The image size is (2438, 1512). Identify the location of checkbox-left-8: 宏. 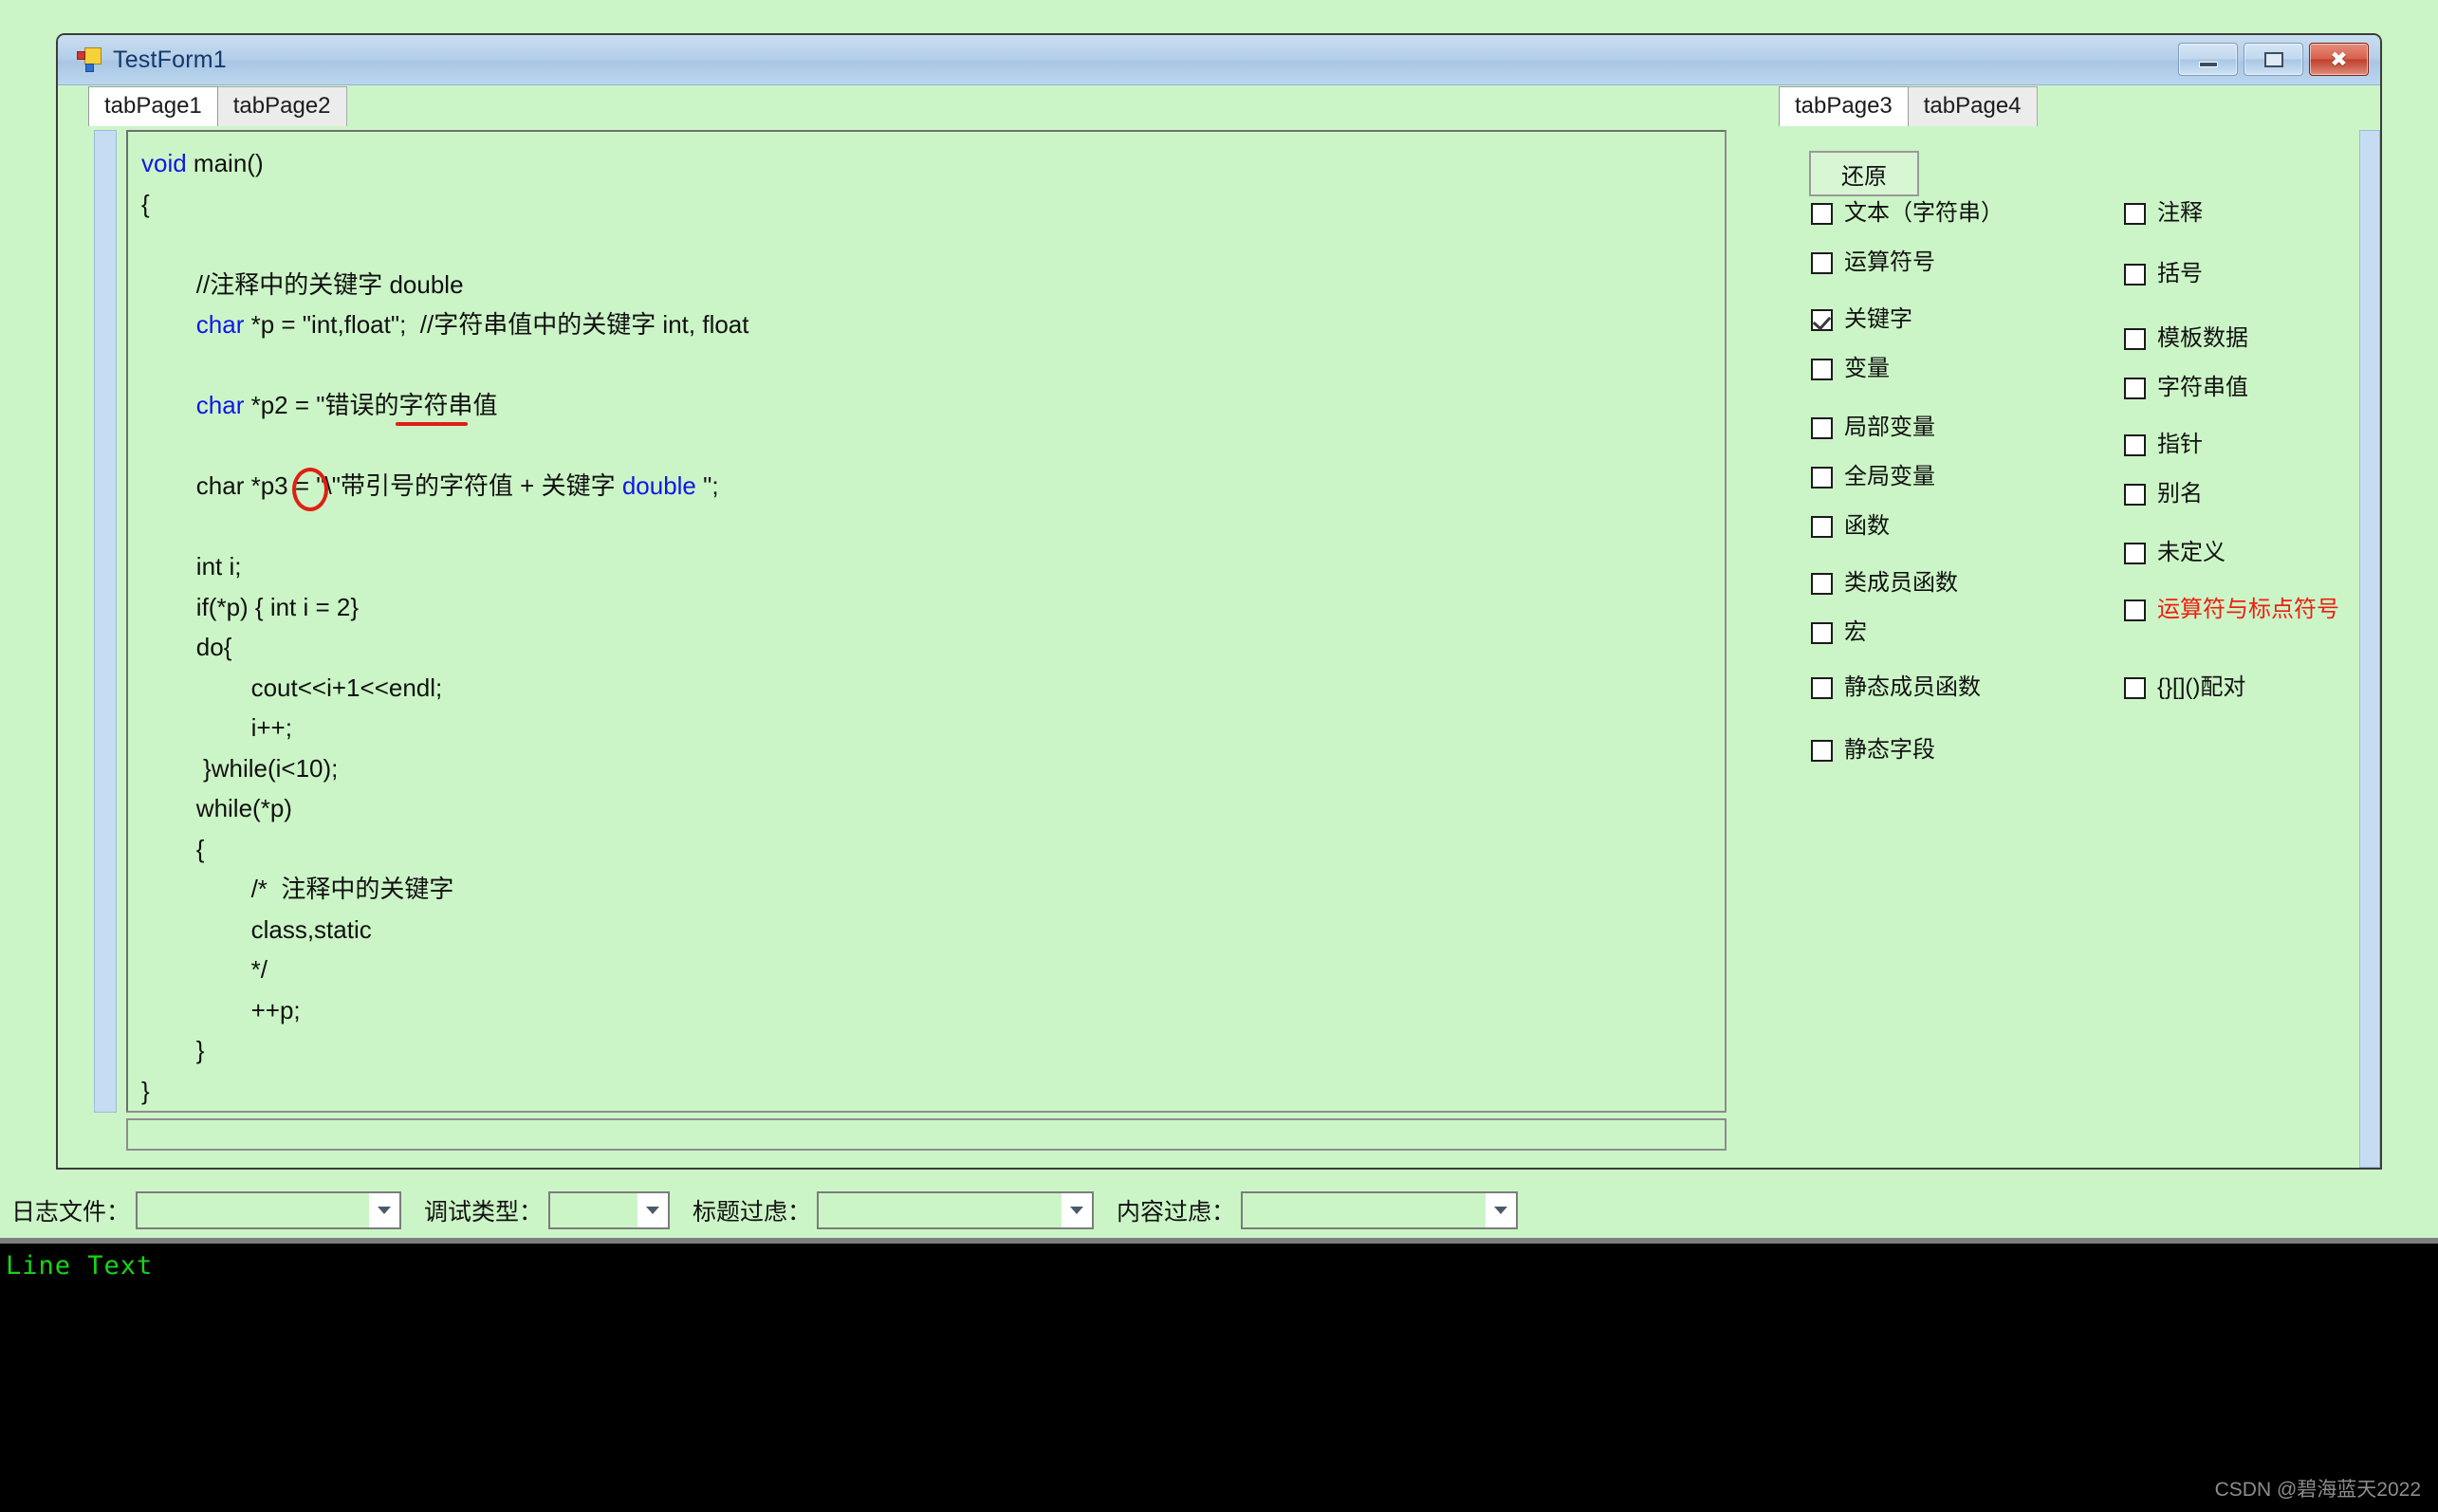
(1839, 632).